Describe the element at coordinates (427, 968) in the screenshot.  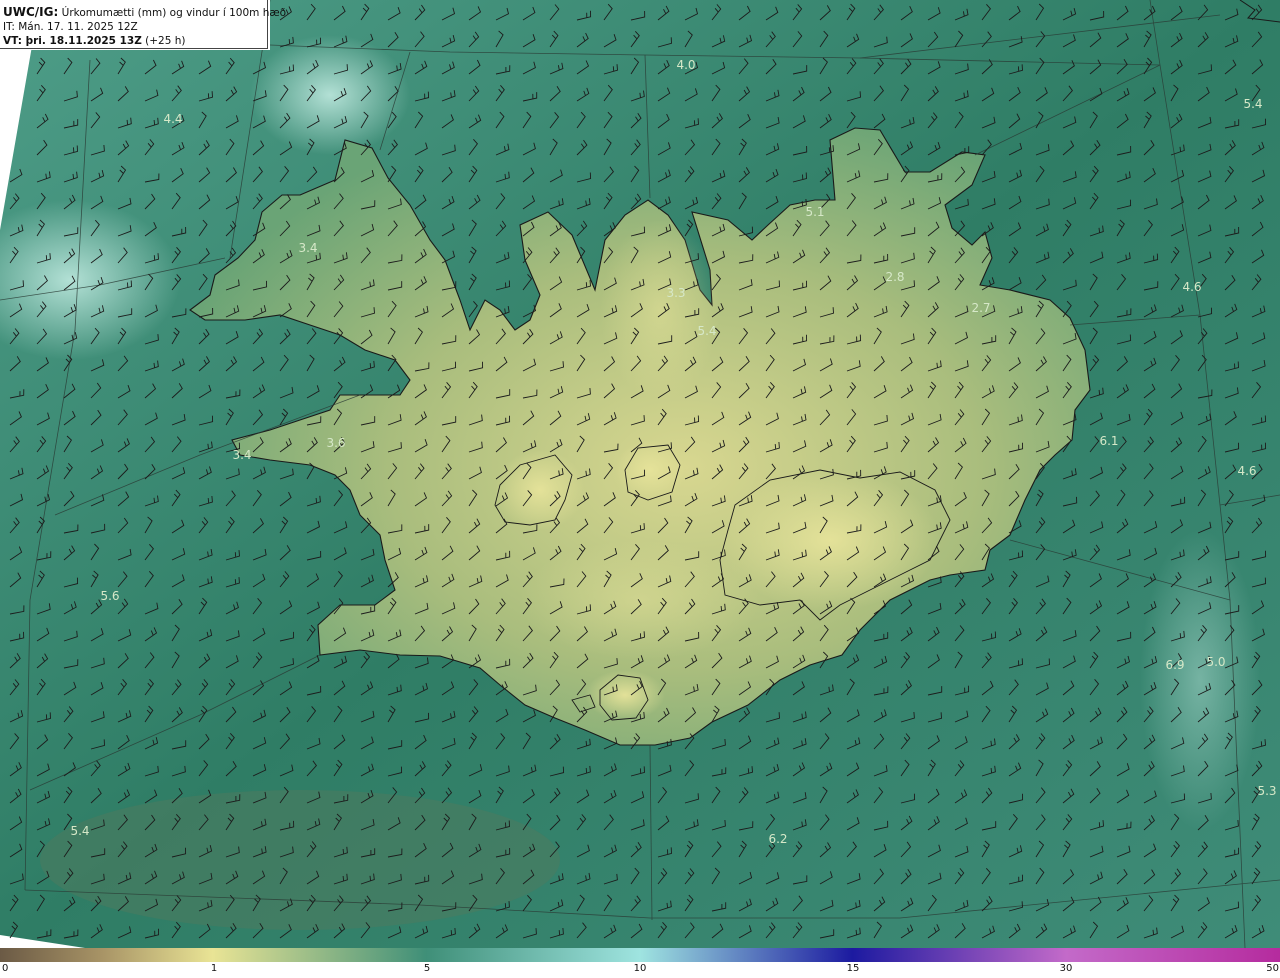
I see `colorbar-tick: 5` at that location.